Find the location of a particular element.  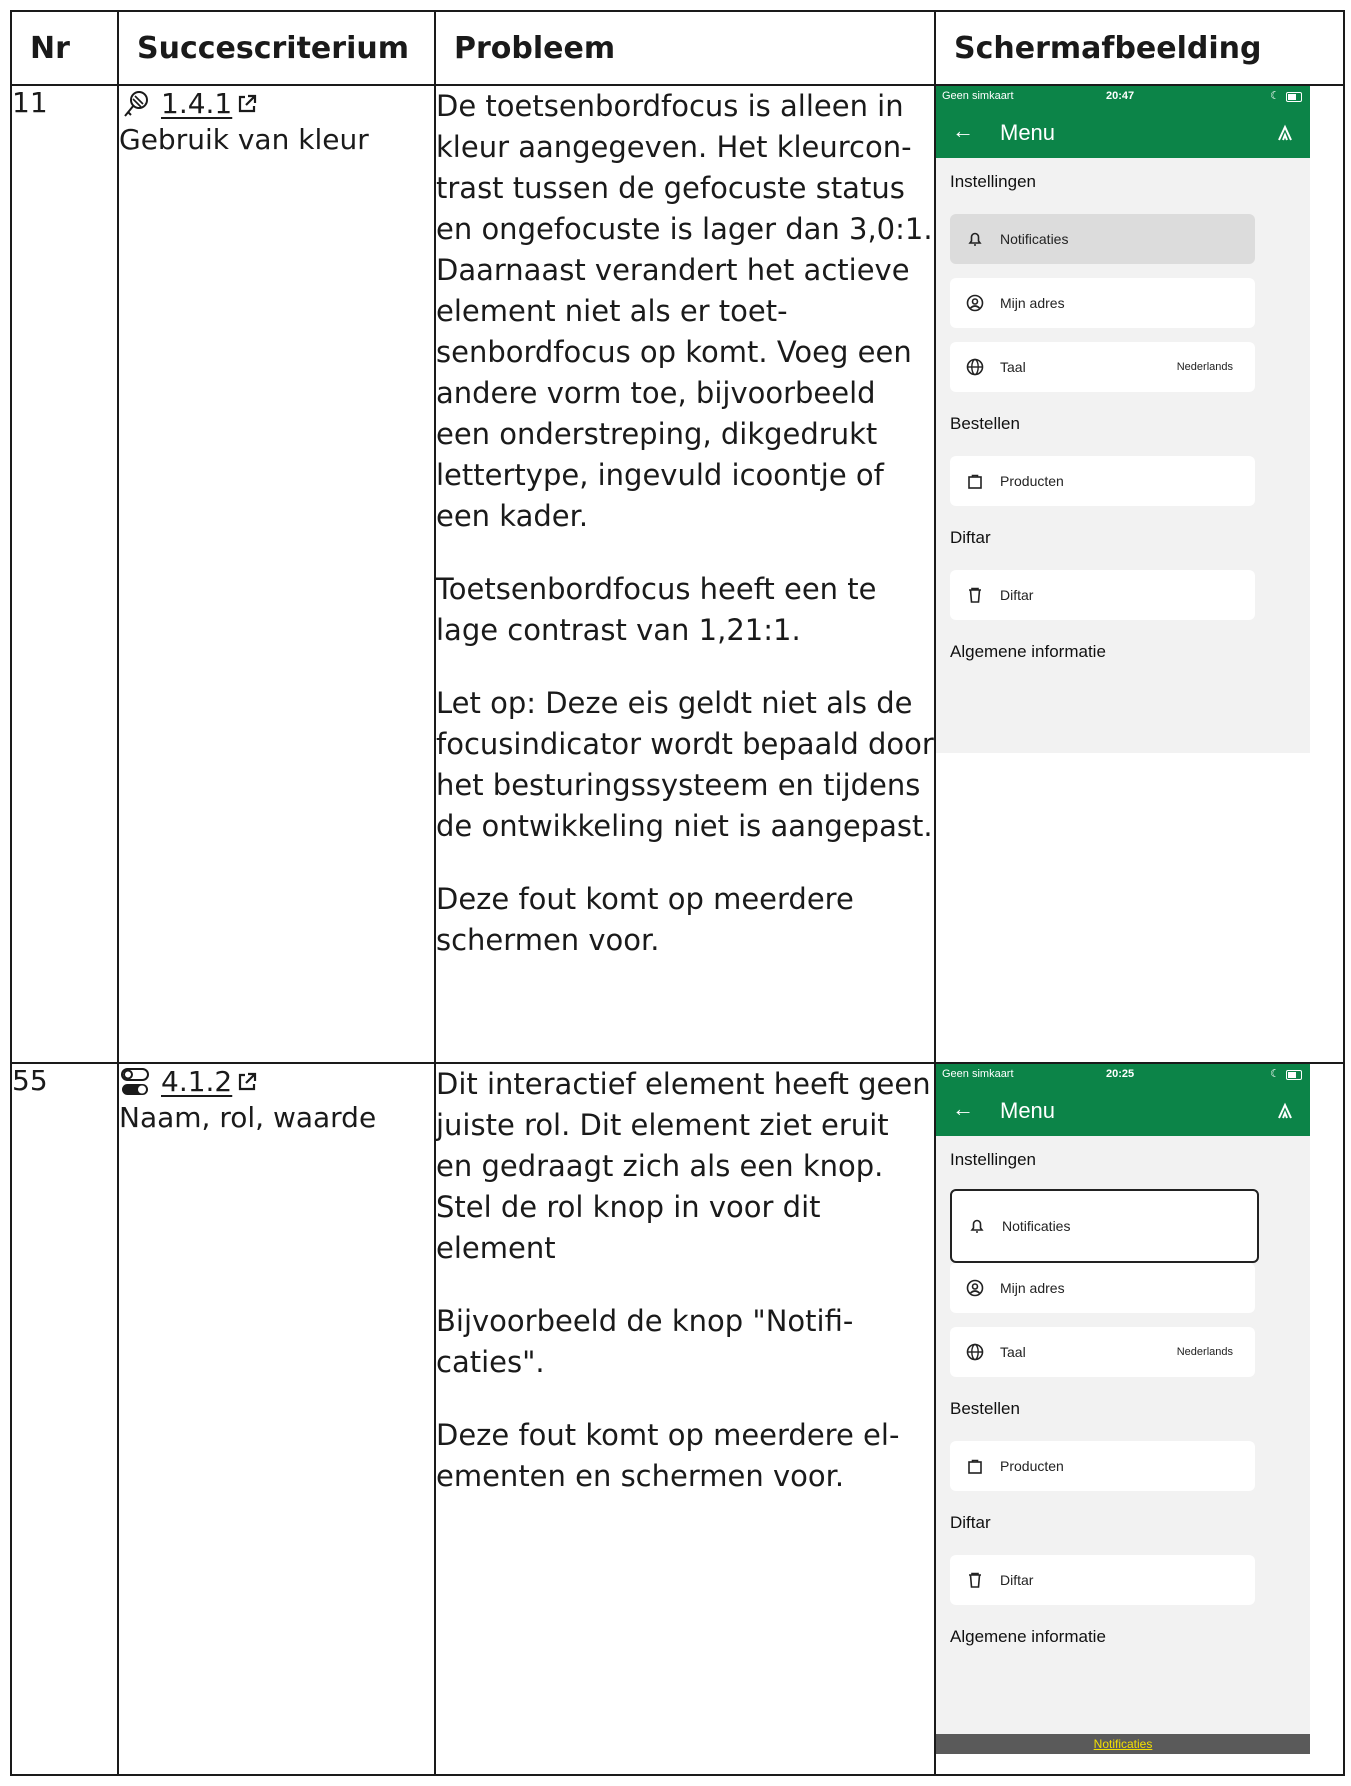

status-bar: Geen simkaart 20:25 ☾ is located at coordinates (1123, 1075).